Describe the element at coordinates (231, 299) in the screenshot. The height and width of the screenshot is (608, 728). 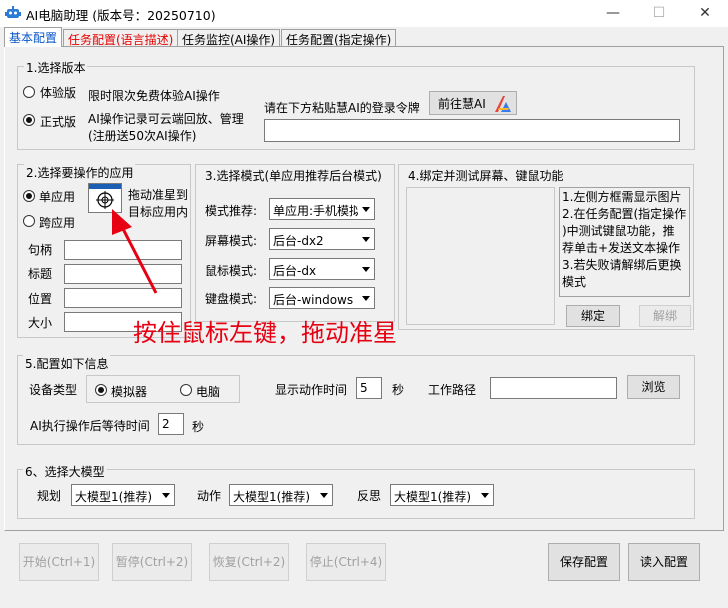
I see `keyboard-mode-label: 键盘模式:` at that location.